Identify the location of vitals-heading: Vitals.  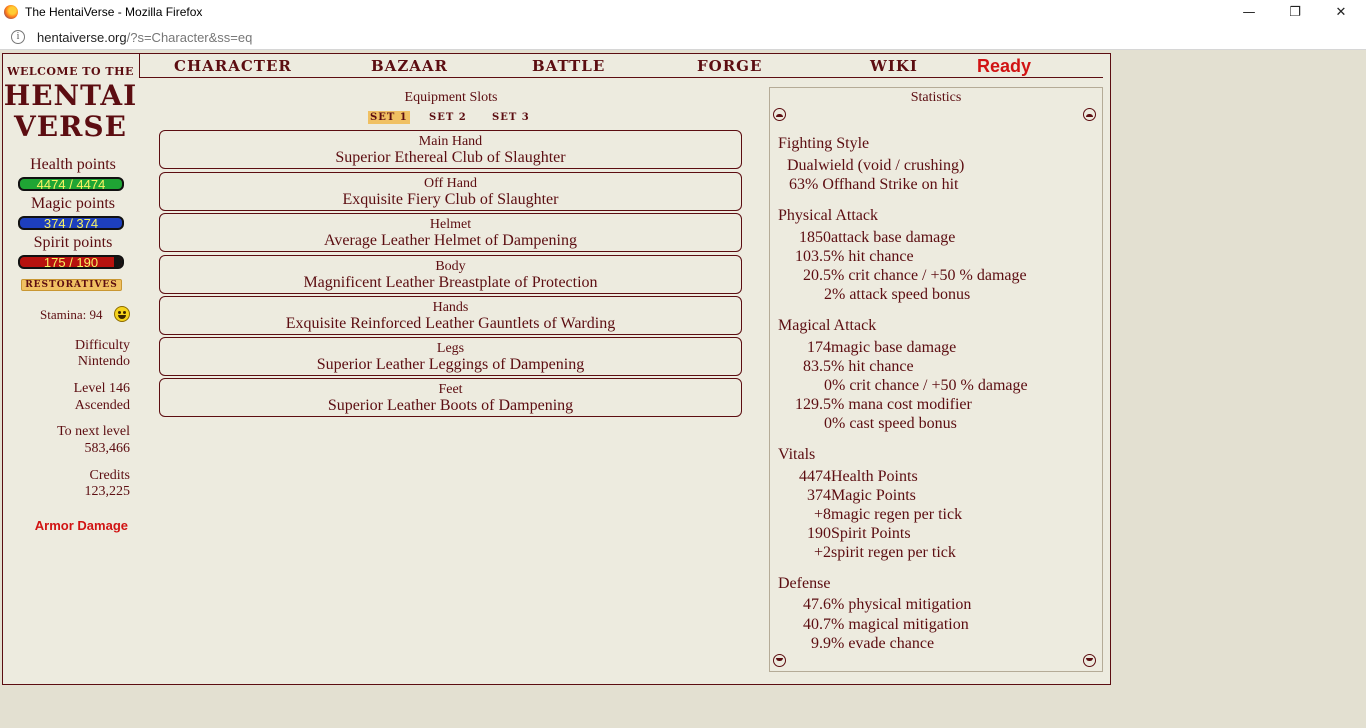
(797, 454).